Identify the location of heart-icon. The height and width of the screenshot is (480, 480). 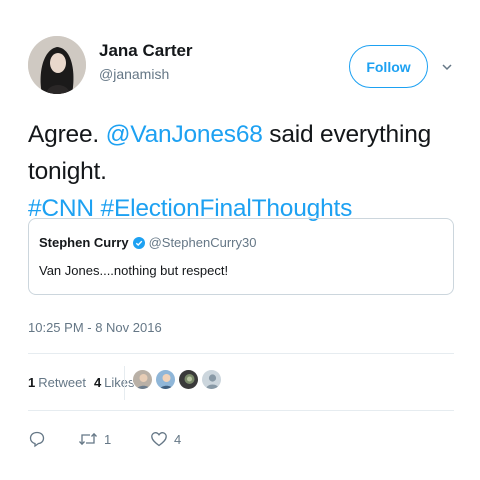
(159, 439).